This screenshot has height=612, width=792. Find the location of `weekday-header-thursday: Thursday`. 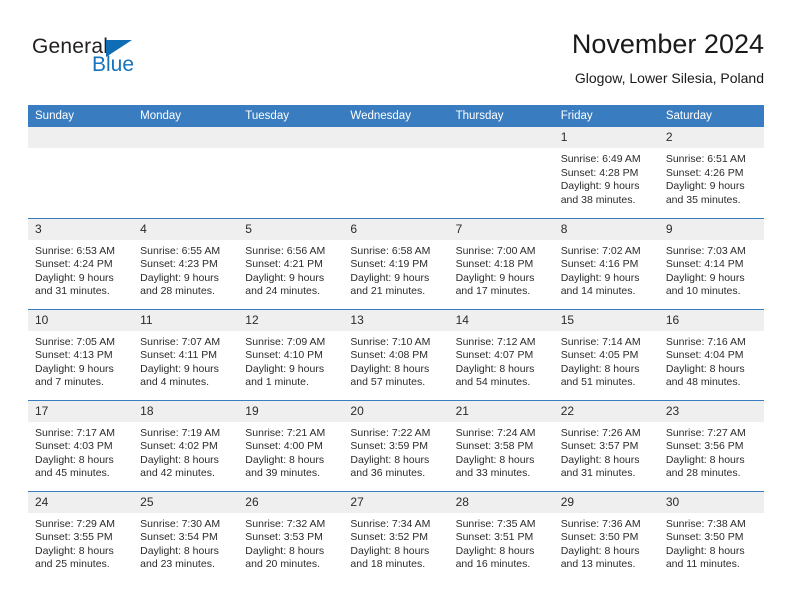

weekday-header-thursday: Thursday is located at coordinates (501, 116).